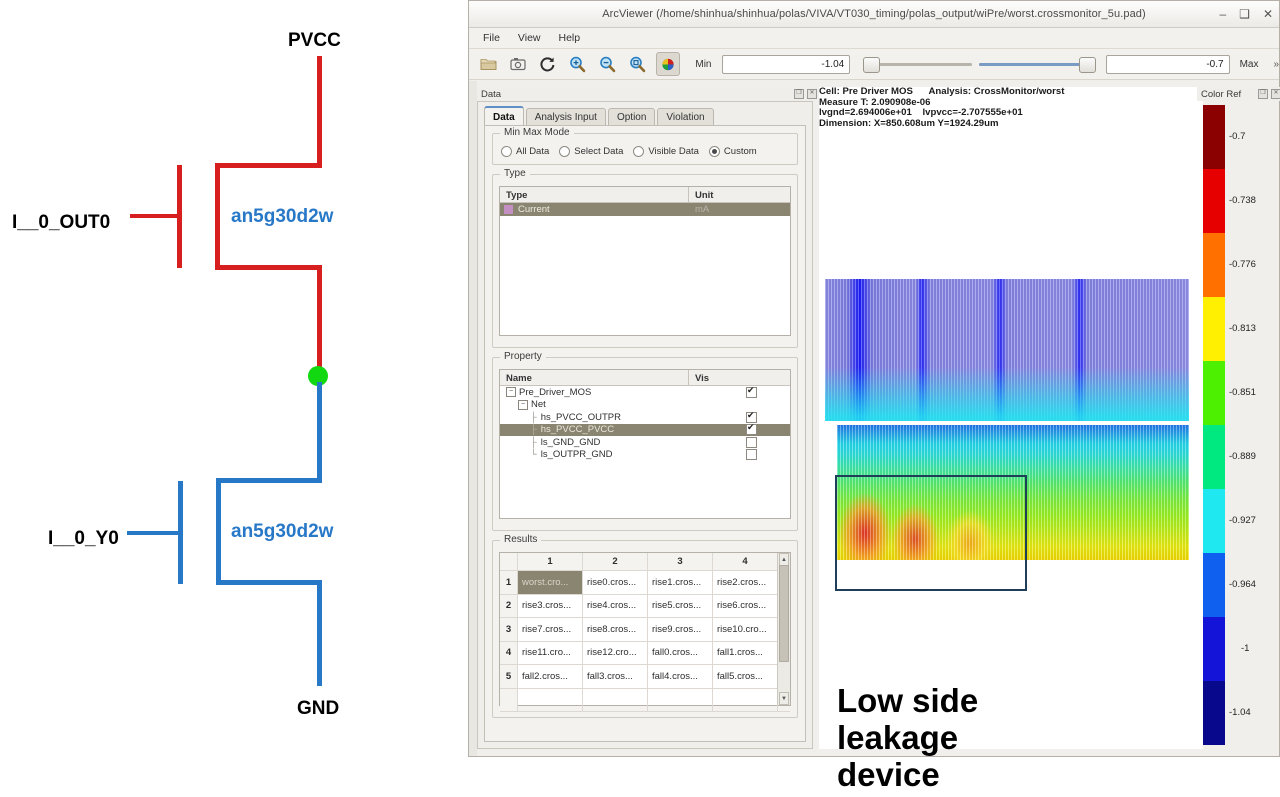 The width and height of the screenshot is (1280, 797). Describe the element at coordinates (639, 151) in the screenshot. I see `radio-visible-data-dot` at that location.